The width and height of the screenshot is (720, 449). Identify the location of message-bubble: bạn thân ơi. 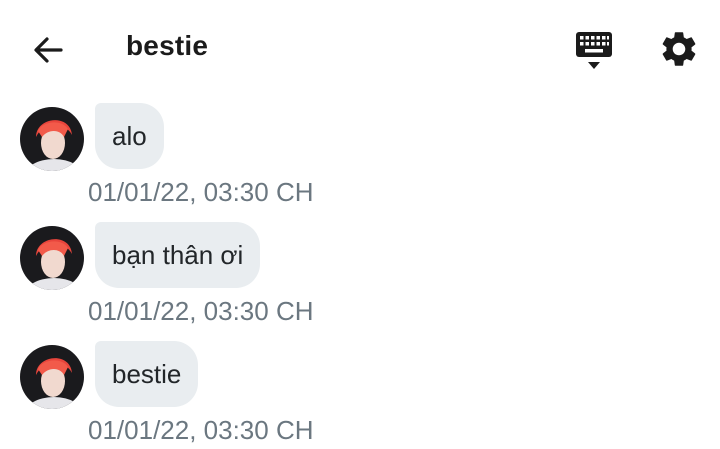
(178, 255).